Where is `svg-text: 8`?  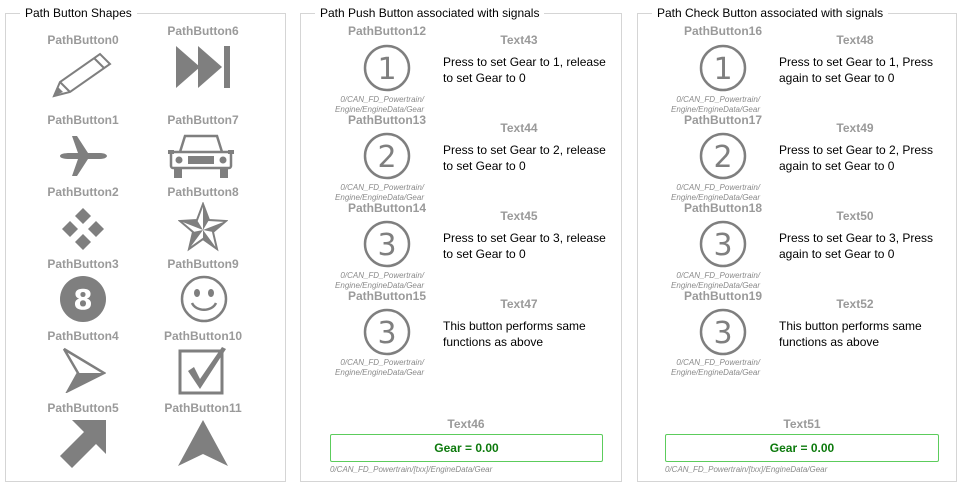
svg-text: 8 is located at coordinates (82, 299).